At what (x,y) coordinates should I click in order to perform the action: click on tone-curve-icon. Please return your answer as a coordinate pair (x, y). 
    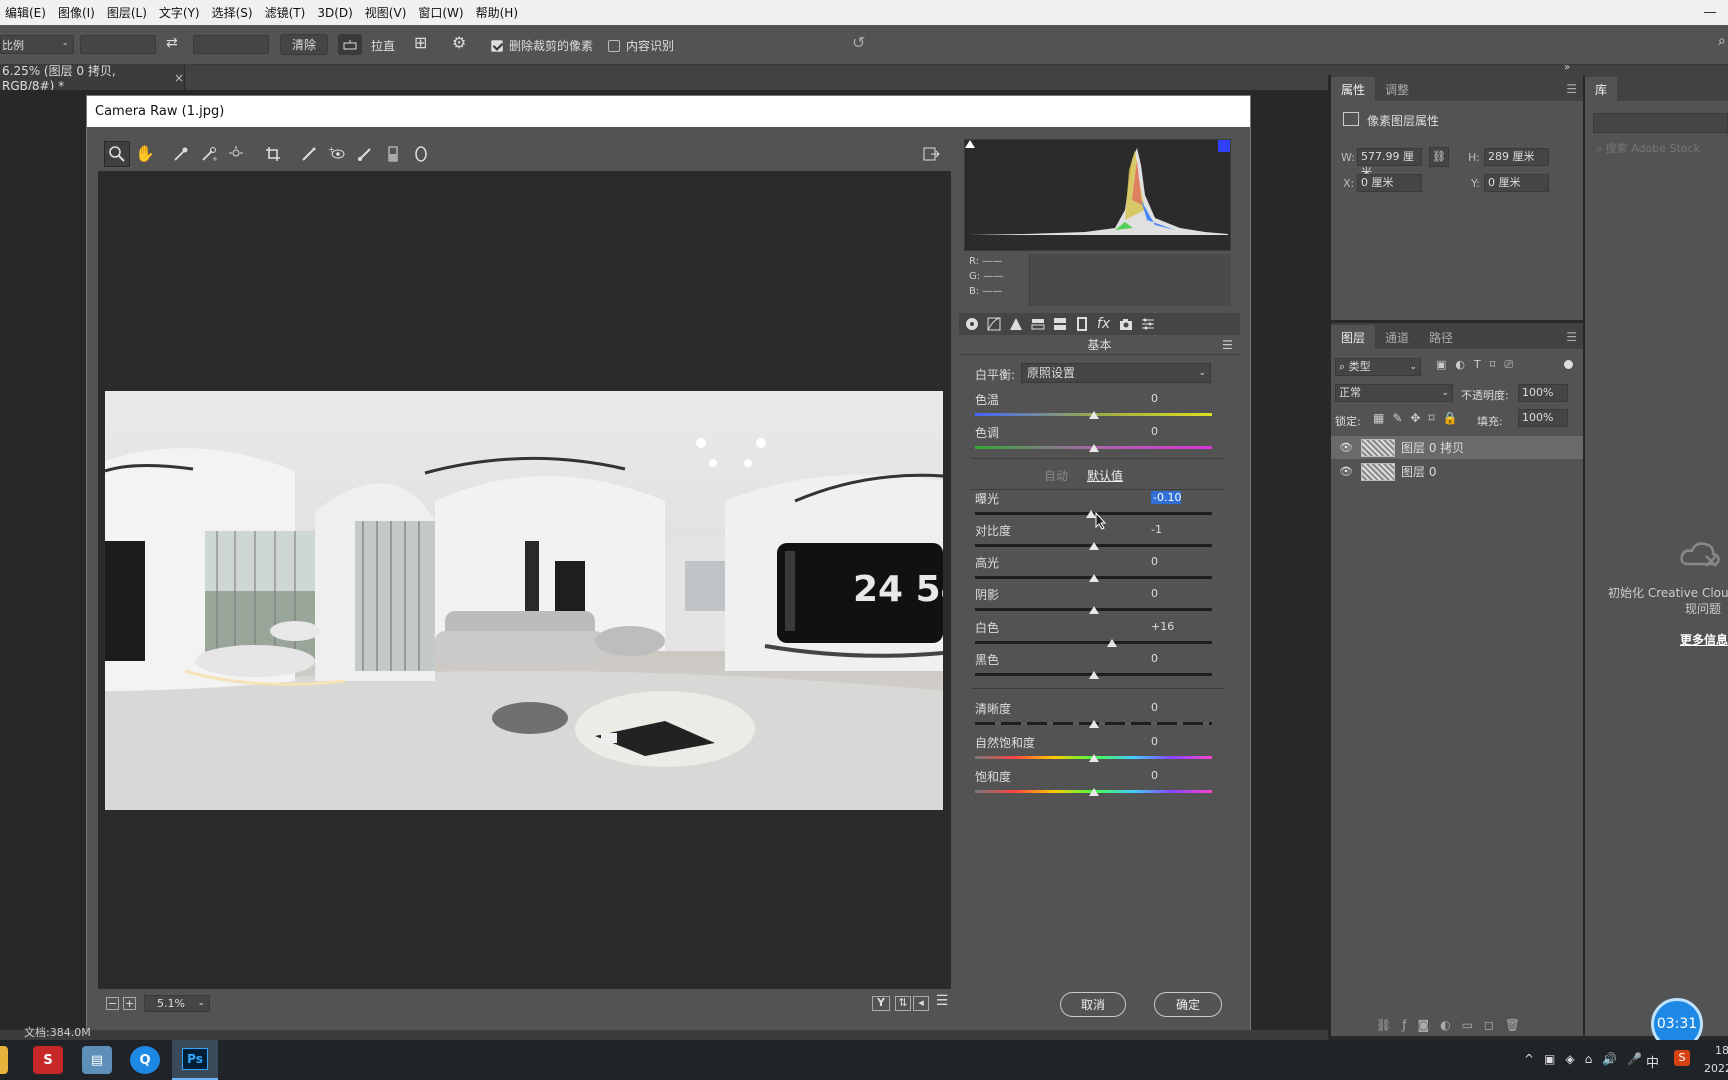
    Looking at the image, I should click on (993, 324).